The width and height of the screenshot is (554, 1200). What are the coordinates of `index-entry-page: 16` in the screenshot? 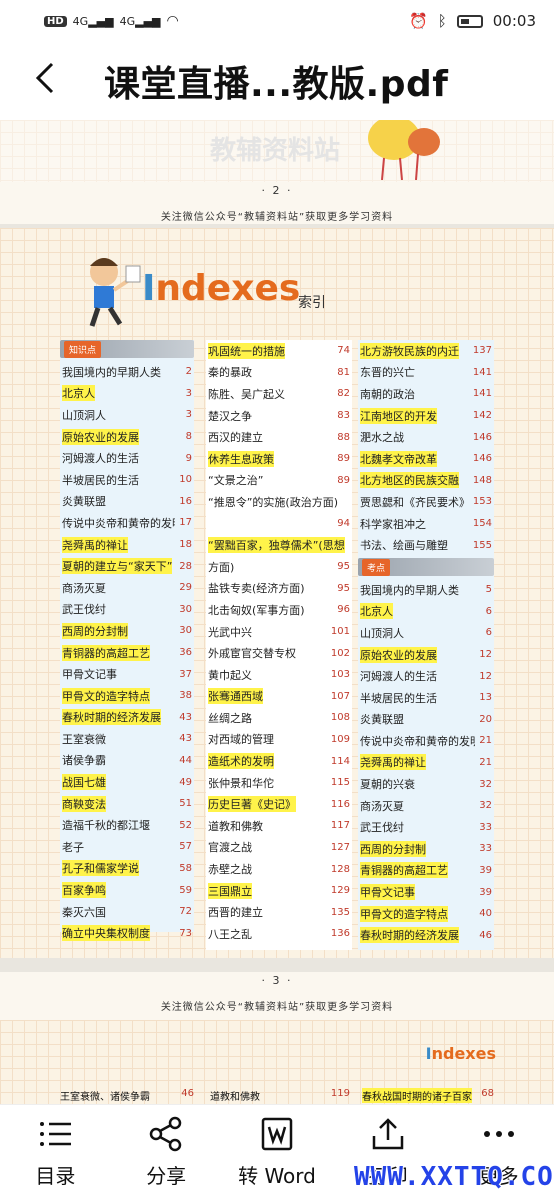 It's located at (185, 501).